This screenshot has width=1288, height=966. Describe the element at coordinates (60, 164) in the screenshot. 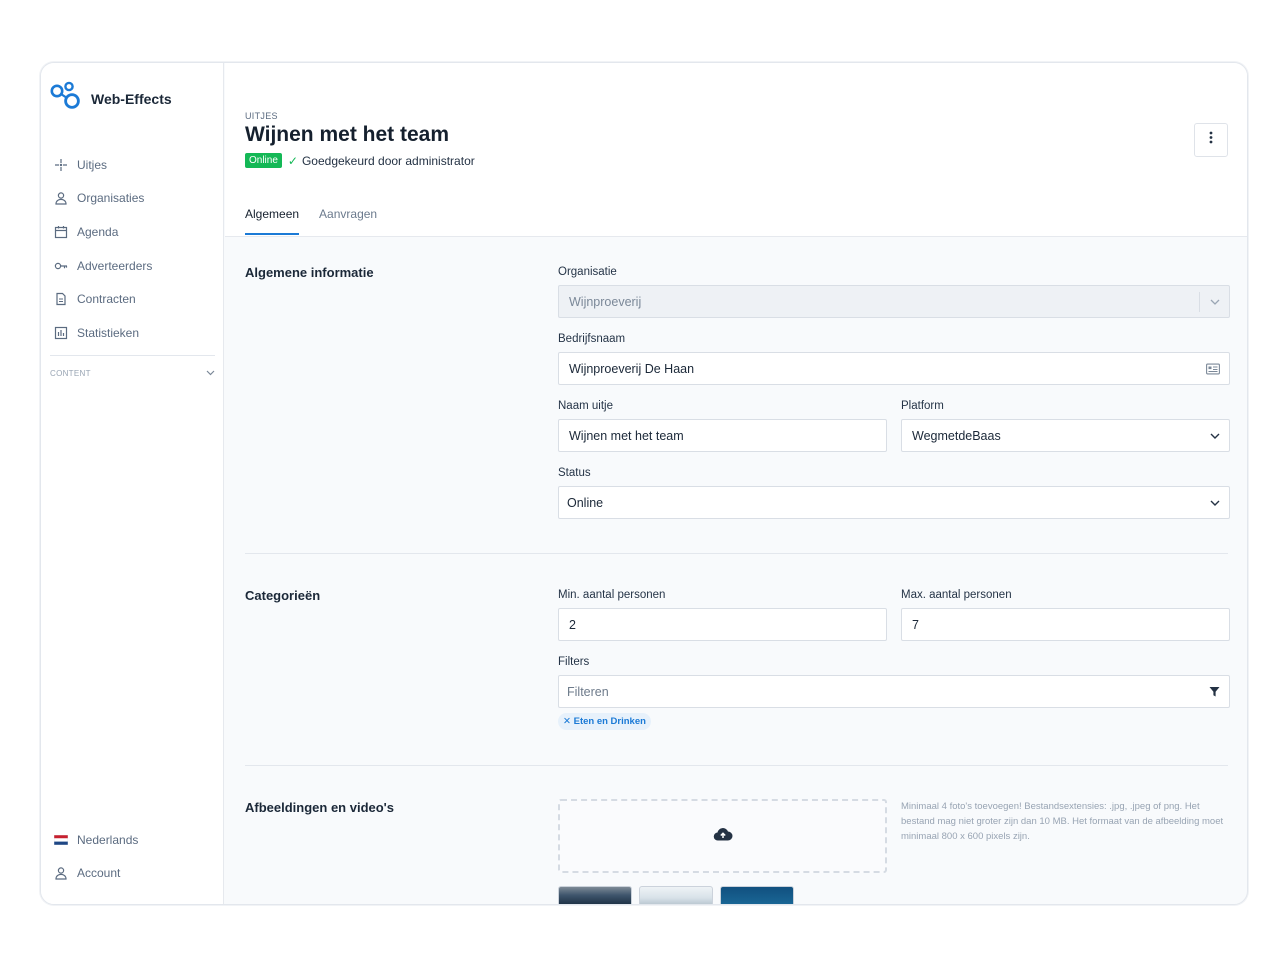

I see `sparkle-icon` at that location.